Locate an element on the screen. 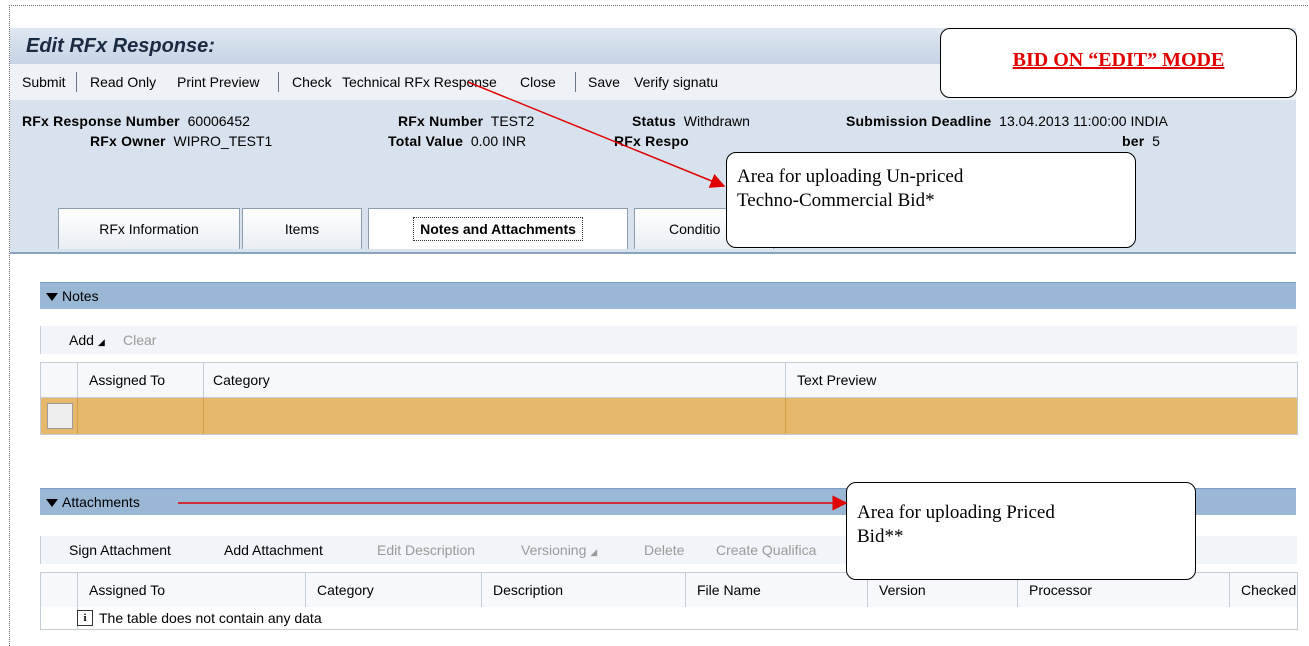  column-header-text-preview: Text Preview is located at coordinates (836, 380).